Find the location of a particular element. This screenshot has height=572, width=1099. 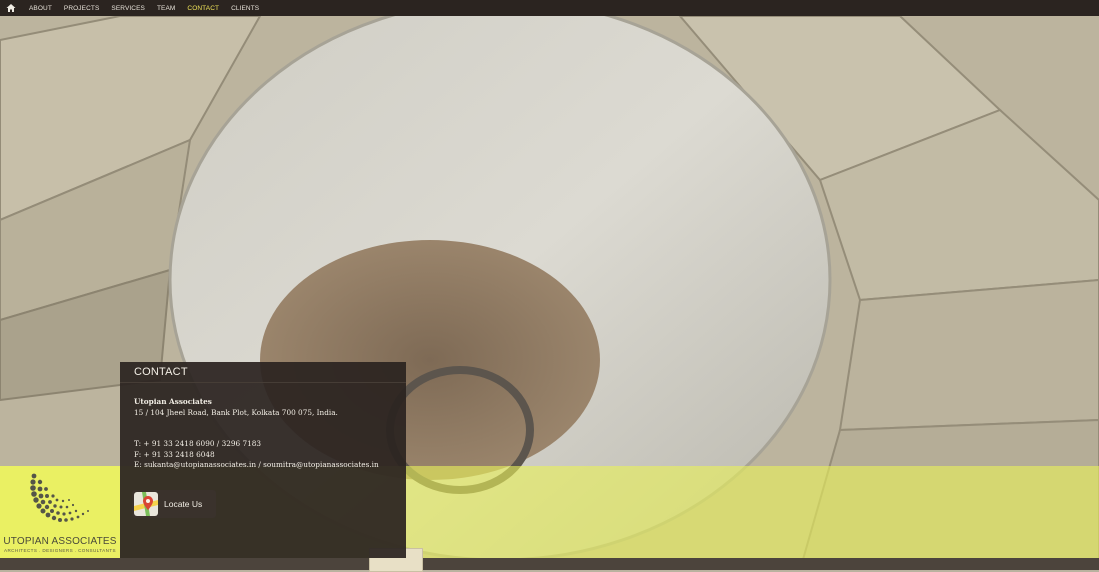

company-name: Utopian Associates is located at coordinates (173, 401).